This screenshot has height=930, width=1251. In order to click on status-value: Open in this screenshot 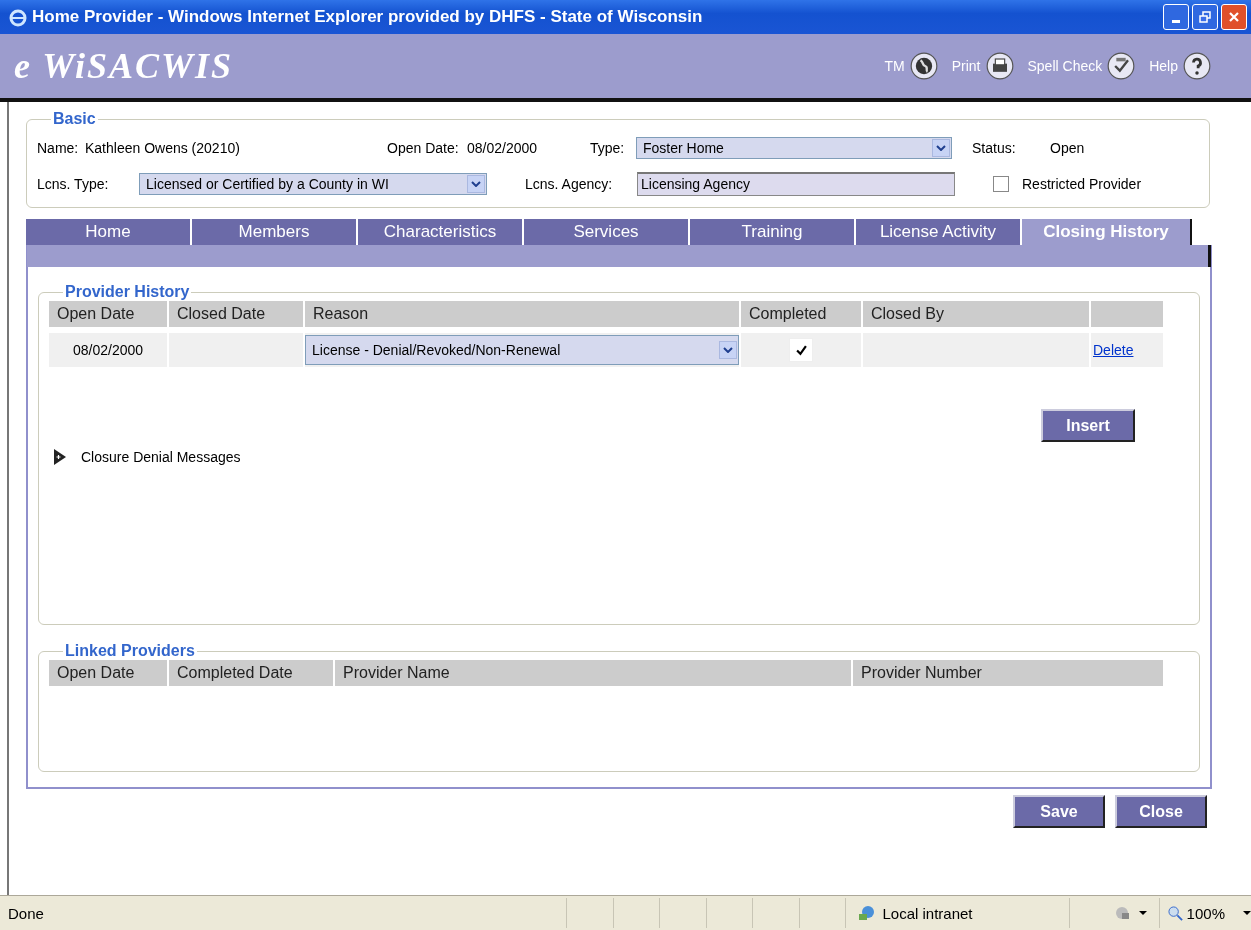, I will do `click(1067, 148)`.